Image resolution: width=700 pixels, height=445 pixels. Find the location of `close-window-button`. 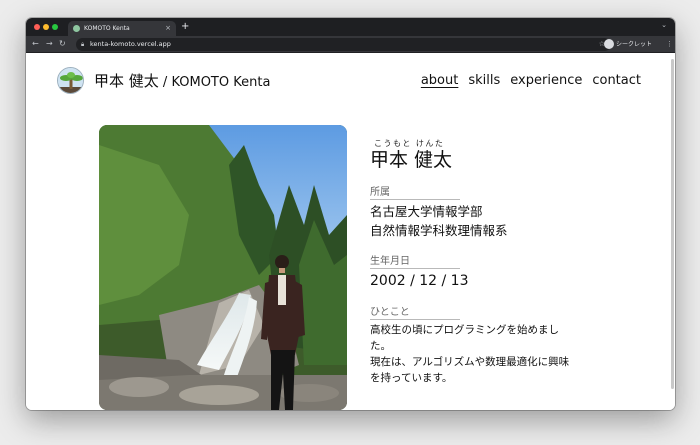

close-window-button is located at coordinates (37, 27).